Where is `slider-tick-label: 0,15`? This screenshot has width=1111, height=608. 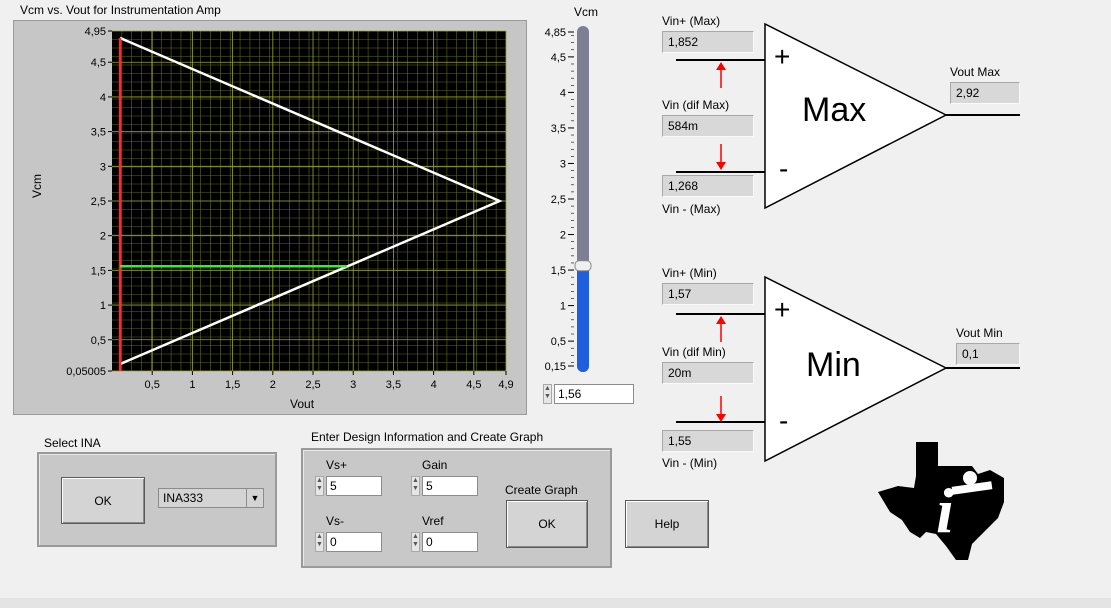
slider-tick-label: 0,15 is located at coordinates (555, 367).